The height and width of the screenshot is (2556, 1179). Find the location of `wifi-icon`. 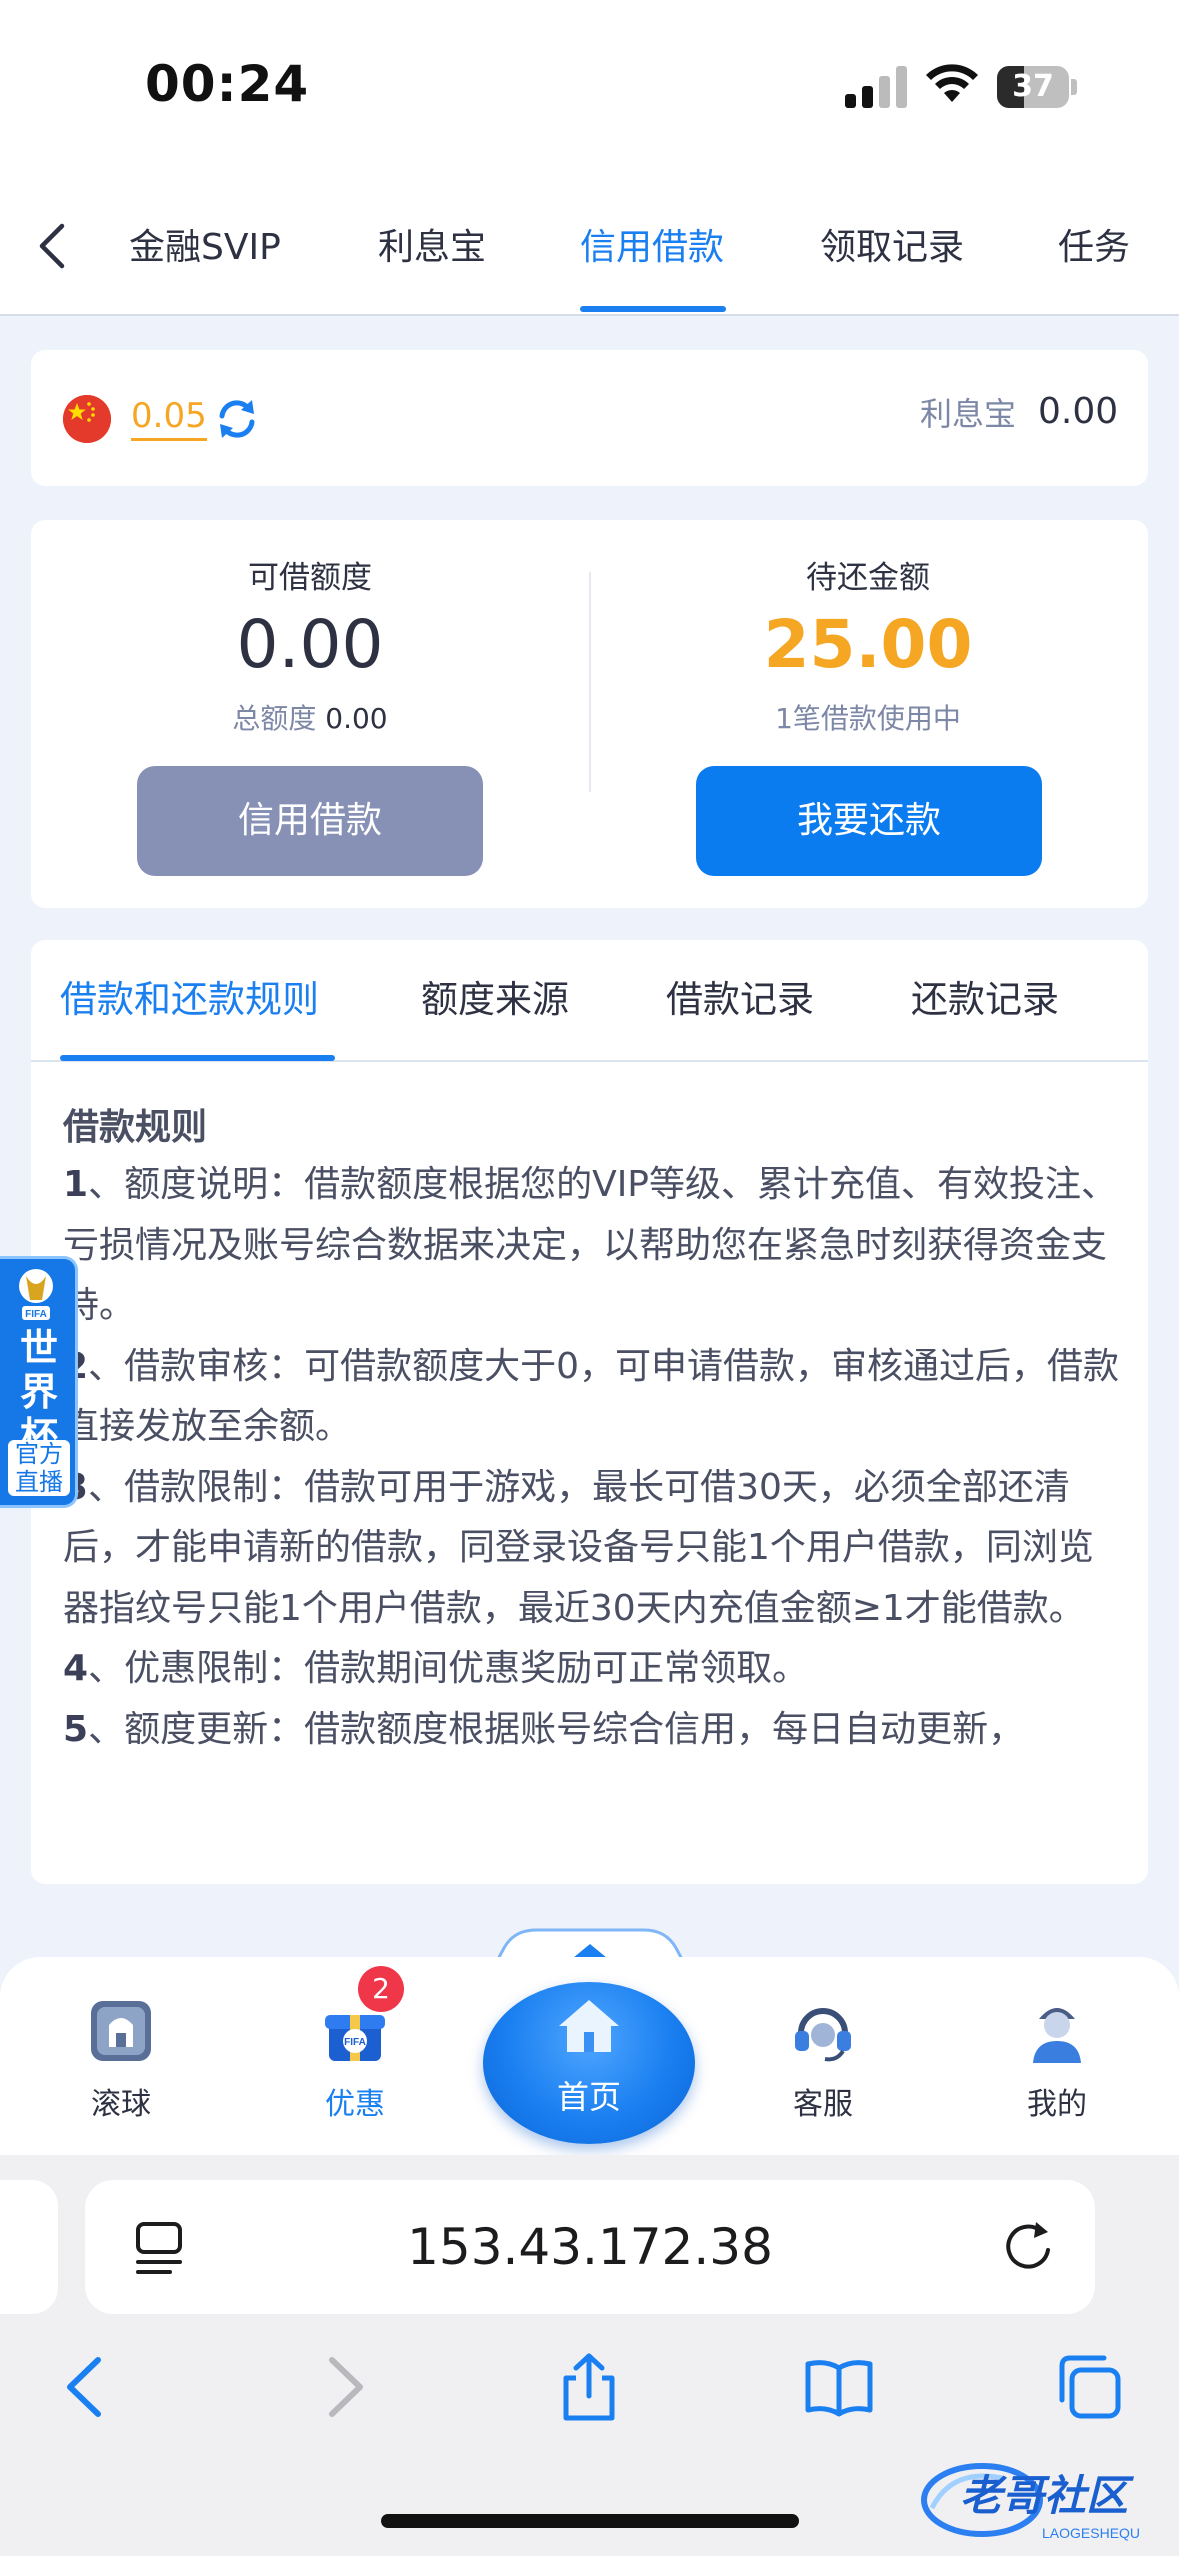

wifi-icon is located at coordinates (952, 83).